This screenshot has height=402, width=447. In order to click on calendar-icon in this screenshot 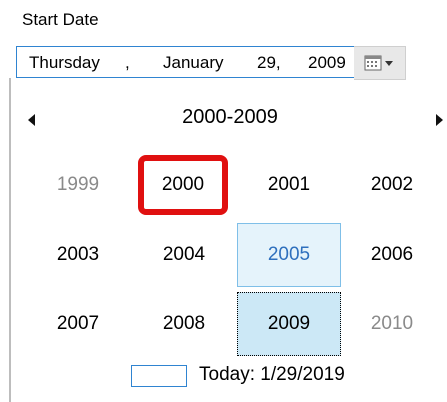, I will do `click(378, 63)`.